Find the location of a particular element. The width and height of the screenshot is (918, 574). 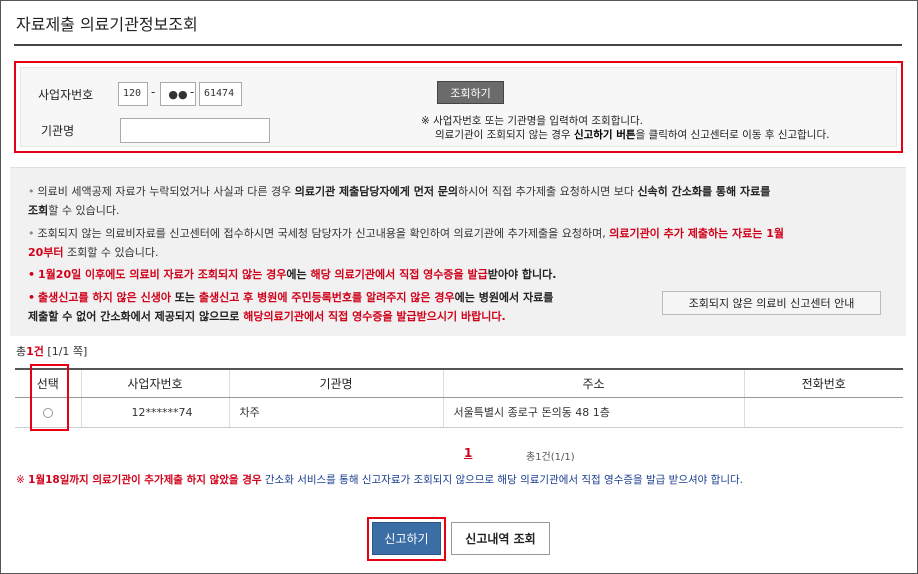

search-note-line1: ※ 사업자번호 또는 기관명을 입력하여 조회합니다. is located at coordinates (532, 121).